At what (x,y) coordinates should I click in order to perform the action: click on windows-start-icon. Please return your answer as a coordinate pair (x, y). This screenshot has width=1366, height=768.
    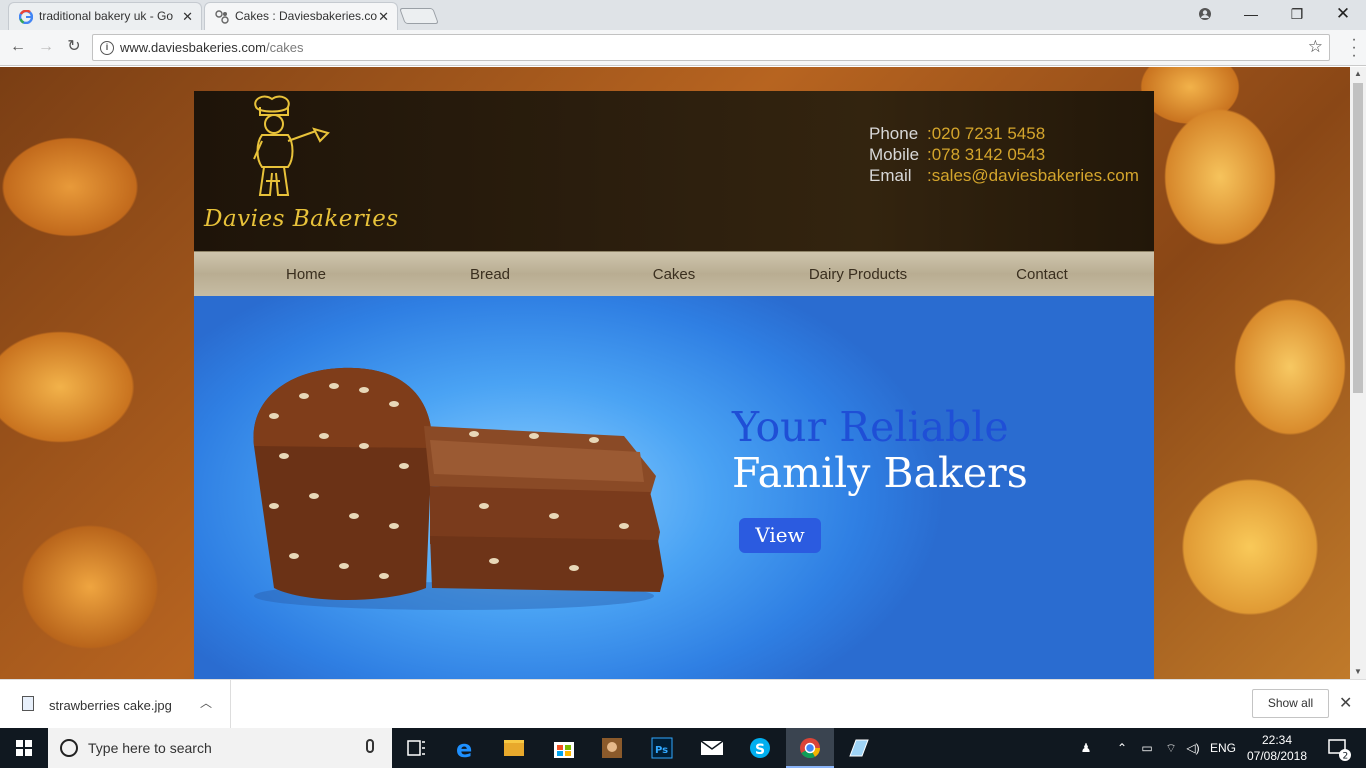
    Looking at the image, I should click on (24, 748).